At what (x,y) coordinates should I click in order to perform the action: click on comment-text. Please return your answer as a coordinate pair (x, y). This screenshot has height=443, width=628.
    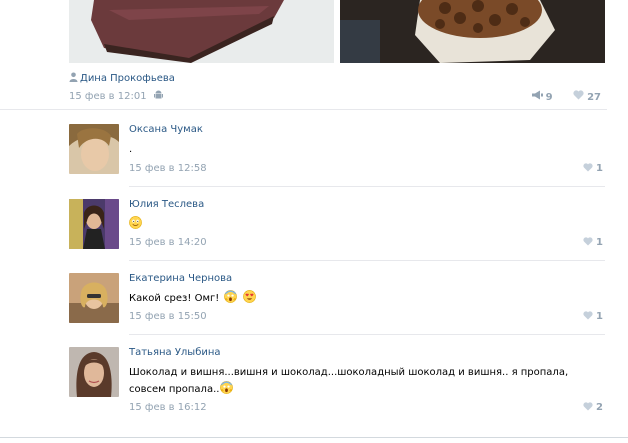
    Looking at the image, I should click on (364, 224).